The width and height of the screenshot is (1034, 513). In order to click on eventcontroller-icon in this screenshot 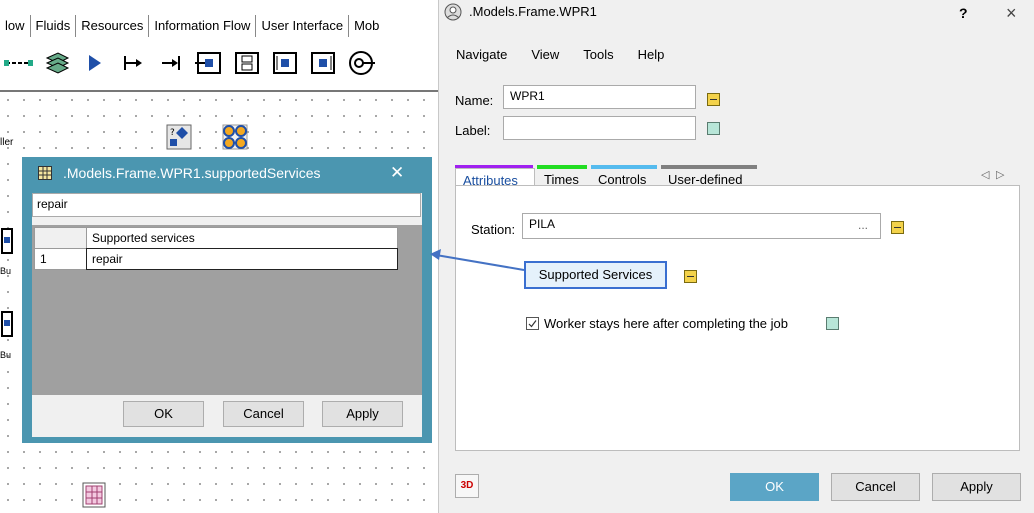, I will do `click(235, 138)`.